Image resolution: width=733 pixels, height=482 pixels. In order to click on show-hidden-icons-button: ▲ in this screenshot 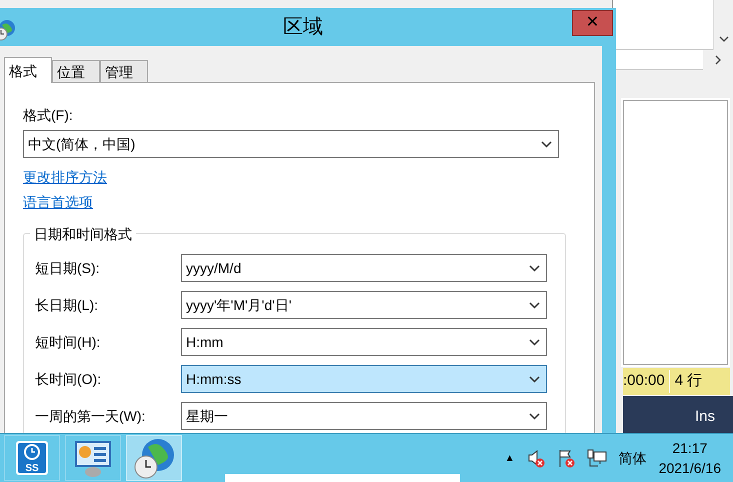, I will do `click(509, 458)`.